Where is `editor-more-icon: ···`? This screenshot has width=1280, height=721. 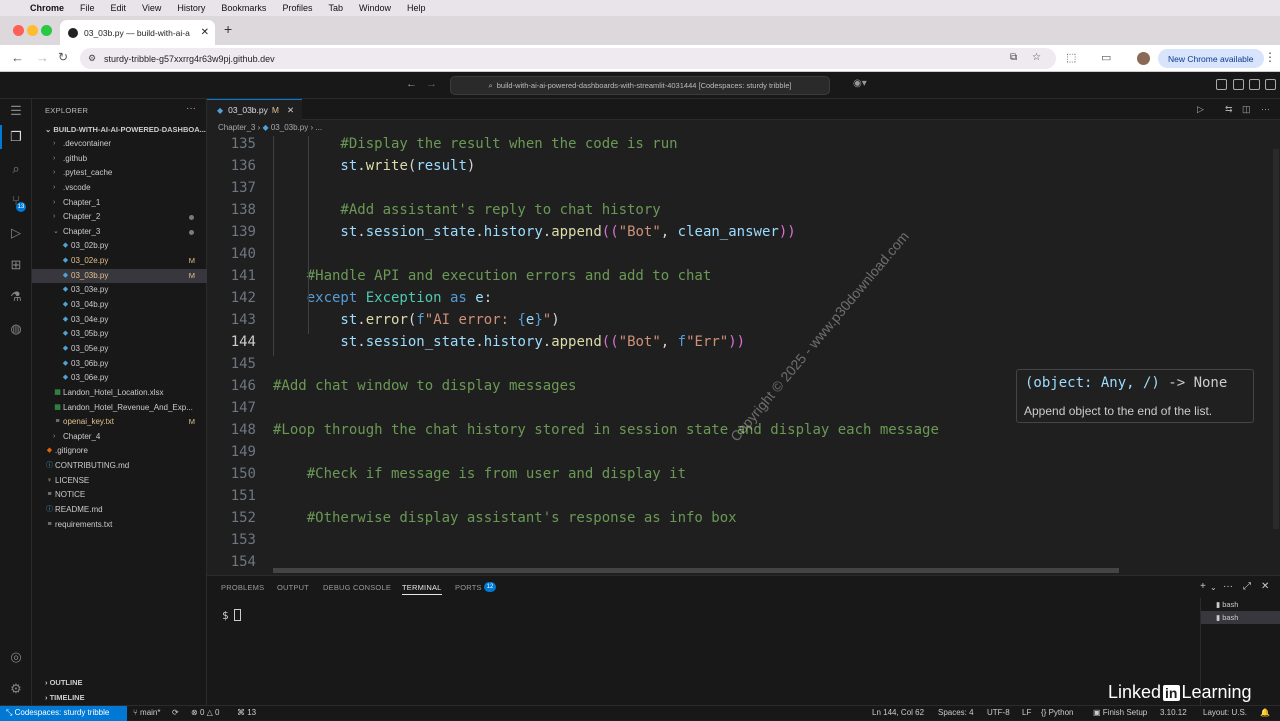
editor-more-icon: ··· is located at coordinates (1265, 109).